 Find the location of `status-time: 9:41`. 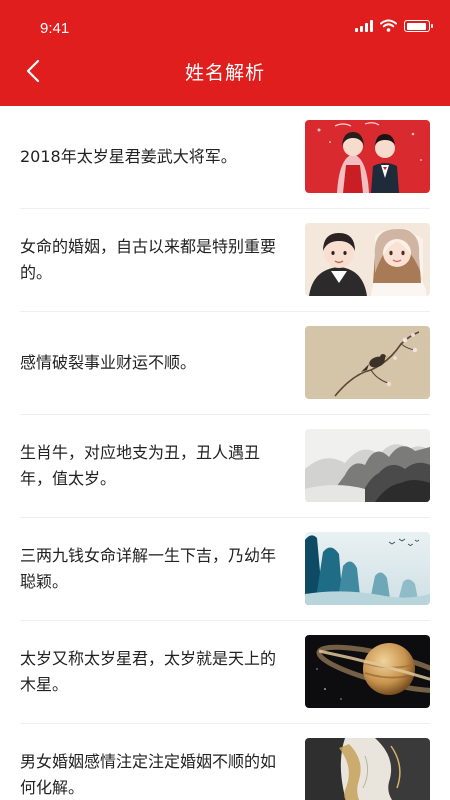

status-time: 9:41 is located at coordinates (55, 28).